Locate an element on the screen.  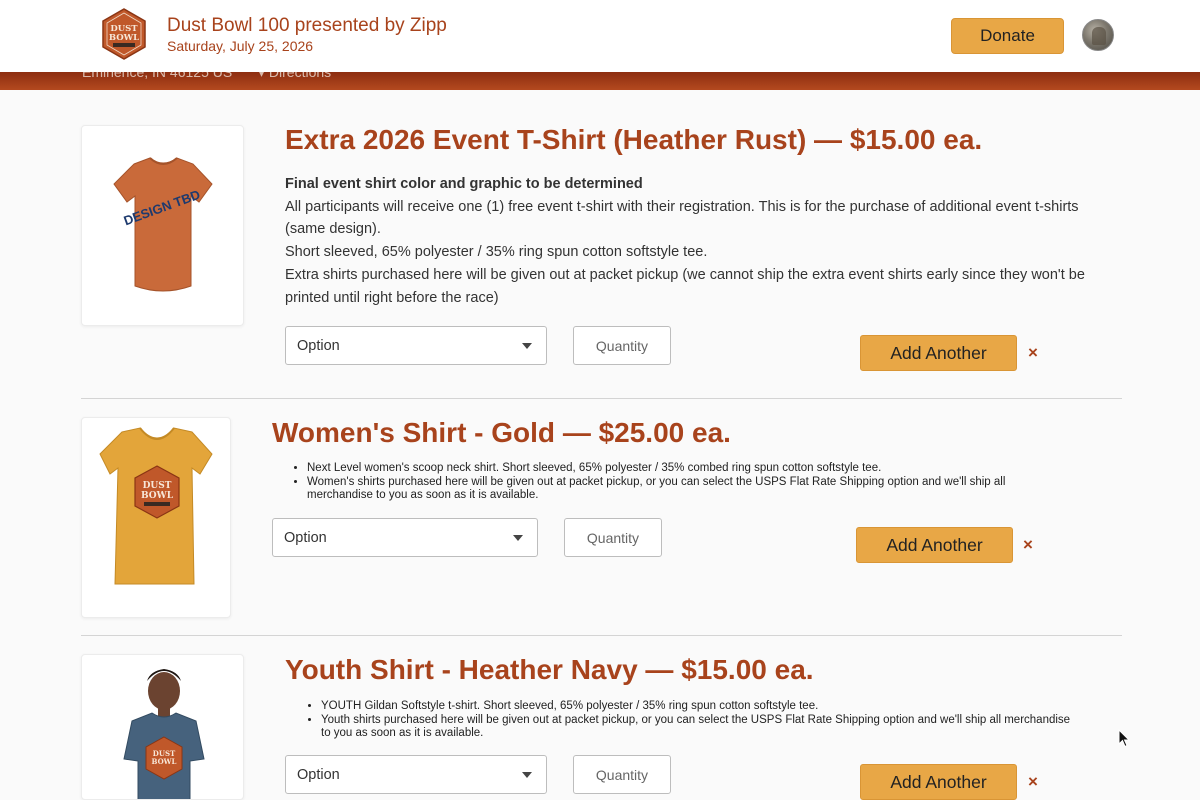
tshirt-rust-image: DESIGN TBD is located at coordinates (163, 224).